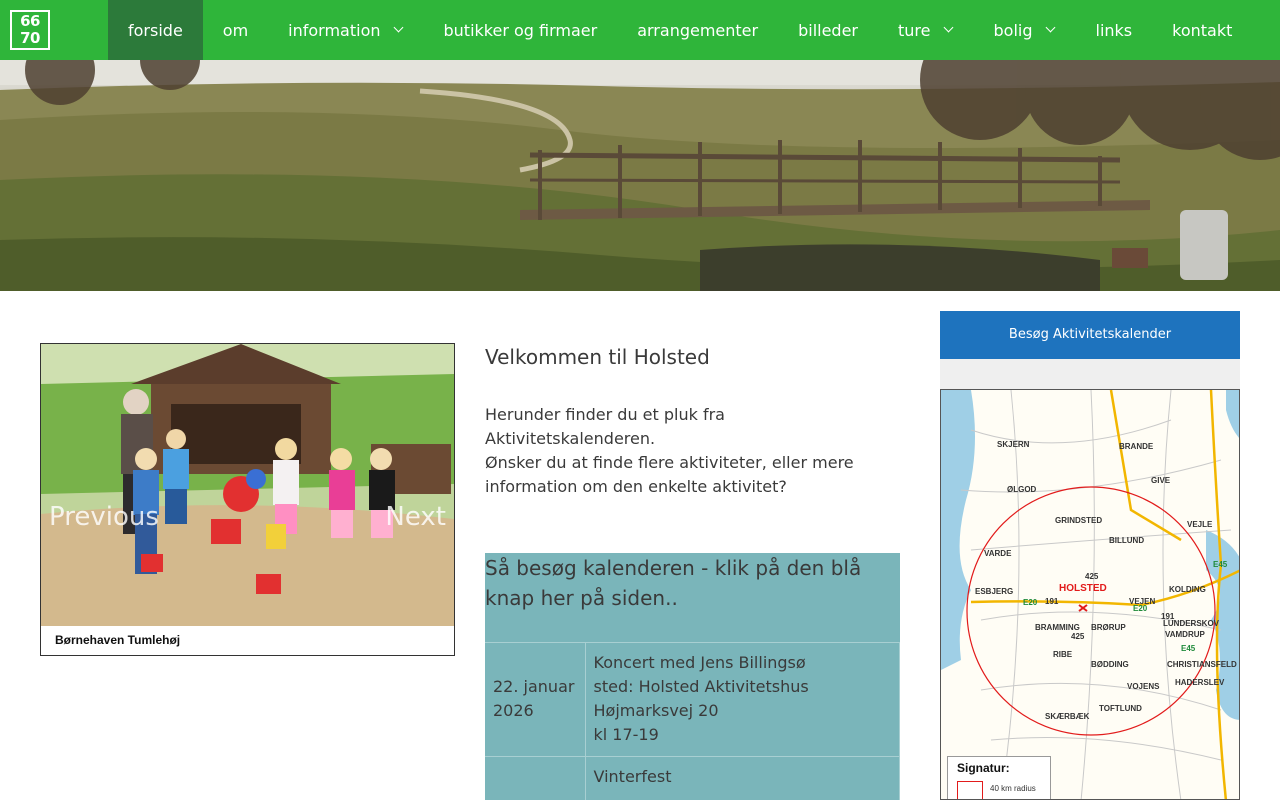 The image size is (1280, 800). Describe the element at coordinates (247, 485) in the screenshot. I see `slide-photo-children-playground` at that location.